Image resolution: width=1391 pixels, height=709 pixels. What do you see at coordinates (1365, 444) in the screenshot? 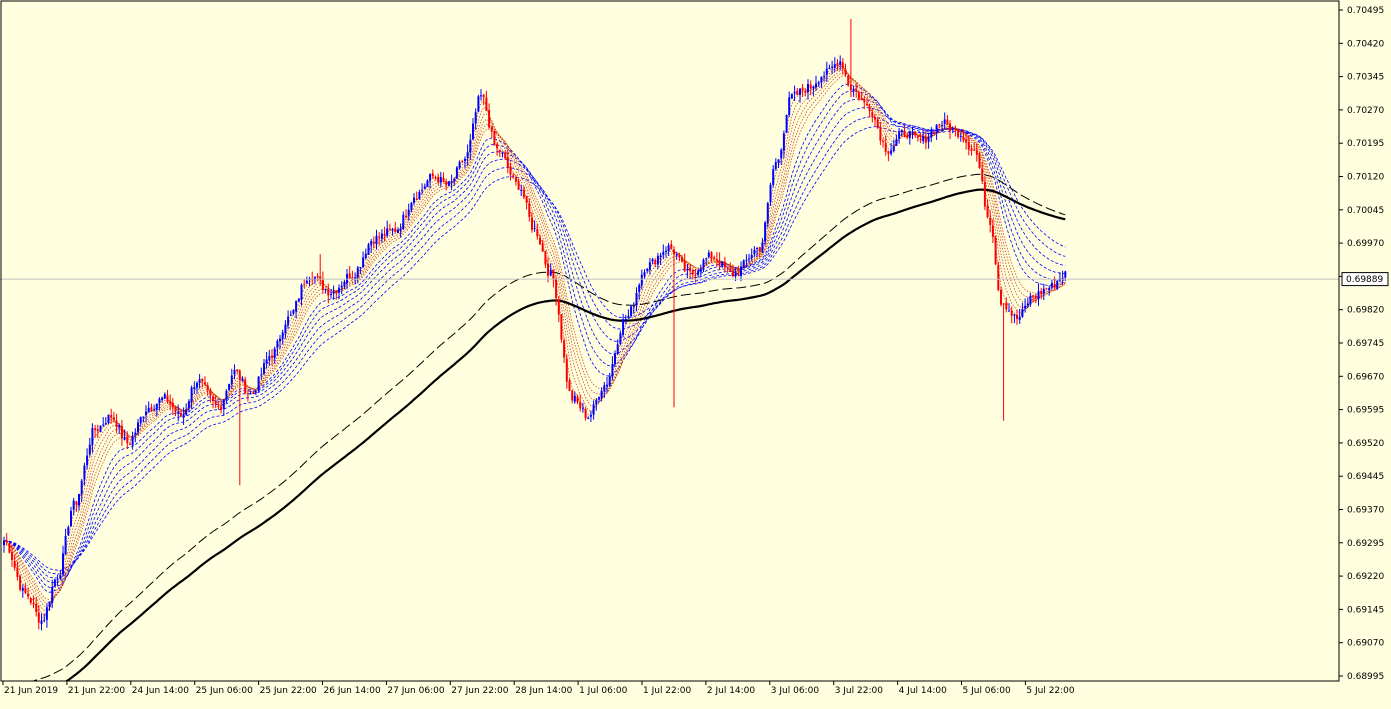
I see `y-tick-label: 0.69520` at bounding box center [1365, 444].